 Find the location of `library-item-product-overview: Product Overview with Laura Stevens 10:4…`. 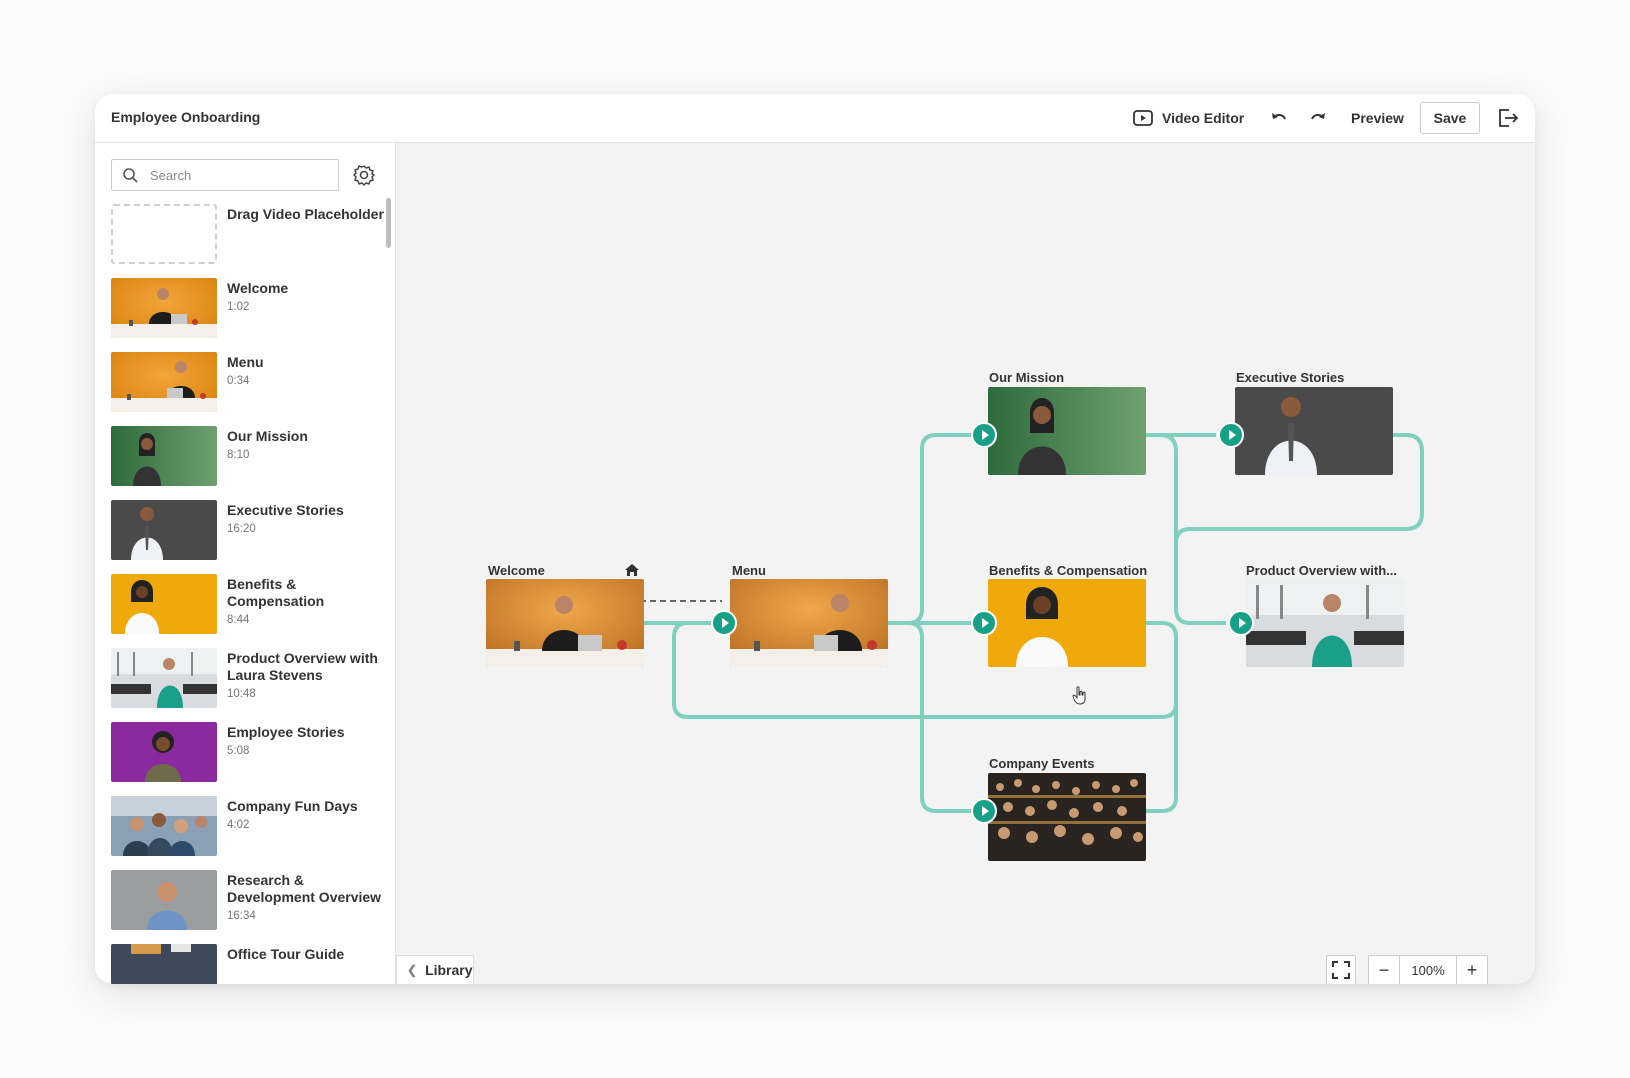

library-item-product-overview: Product Overview with Laura Stevens 10:4… is located at coordinates (251, 679).